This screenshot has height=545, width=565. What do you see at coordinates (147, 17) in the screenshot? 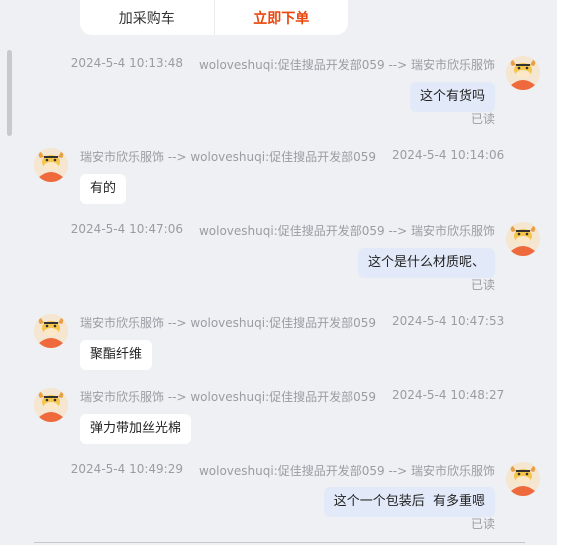
I see `add-to-cart-button: 加采购车` at bounding box center [147, 17].